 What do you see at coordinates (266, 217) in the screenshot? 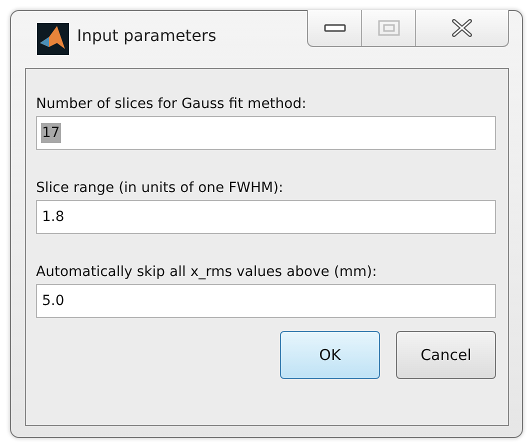
I see `input-field: 1.8` at bounding box center [266, 217].